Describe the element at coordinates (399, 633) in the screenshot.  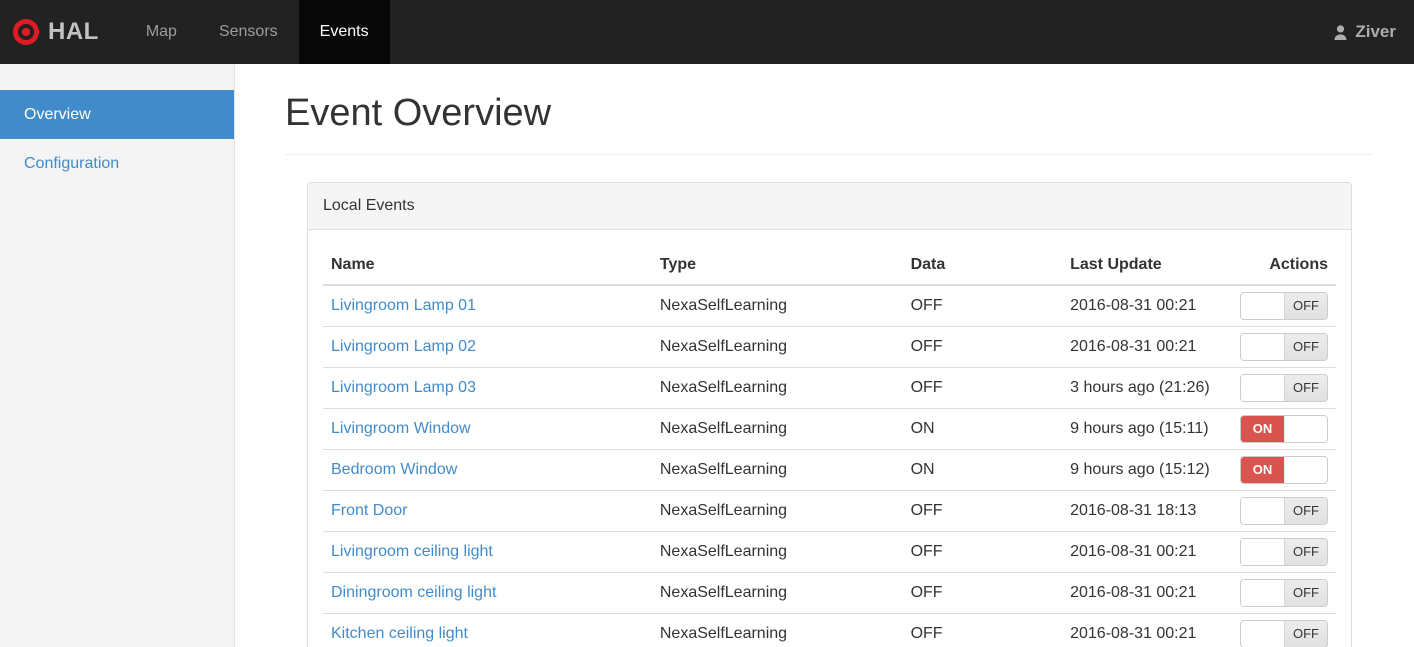
I see `event-name-link: Kitchen ceiling light` at that location.